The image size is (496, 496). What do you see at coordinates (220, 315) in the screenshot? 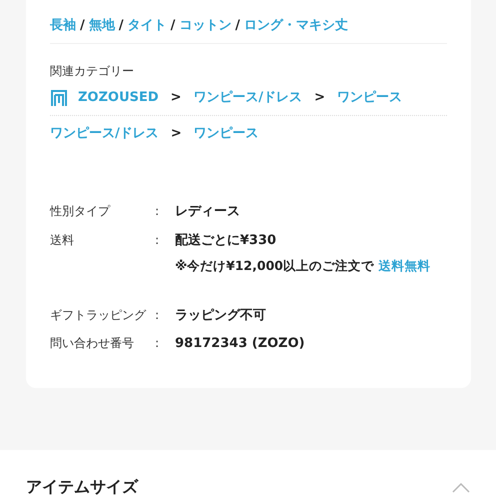
I see `detail-value: ラッピング不可` at bounding box center [220, 315].